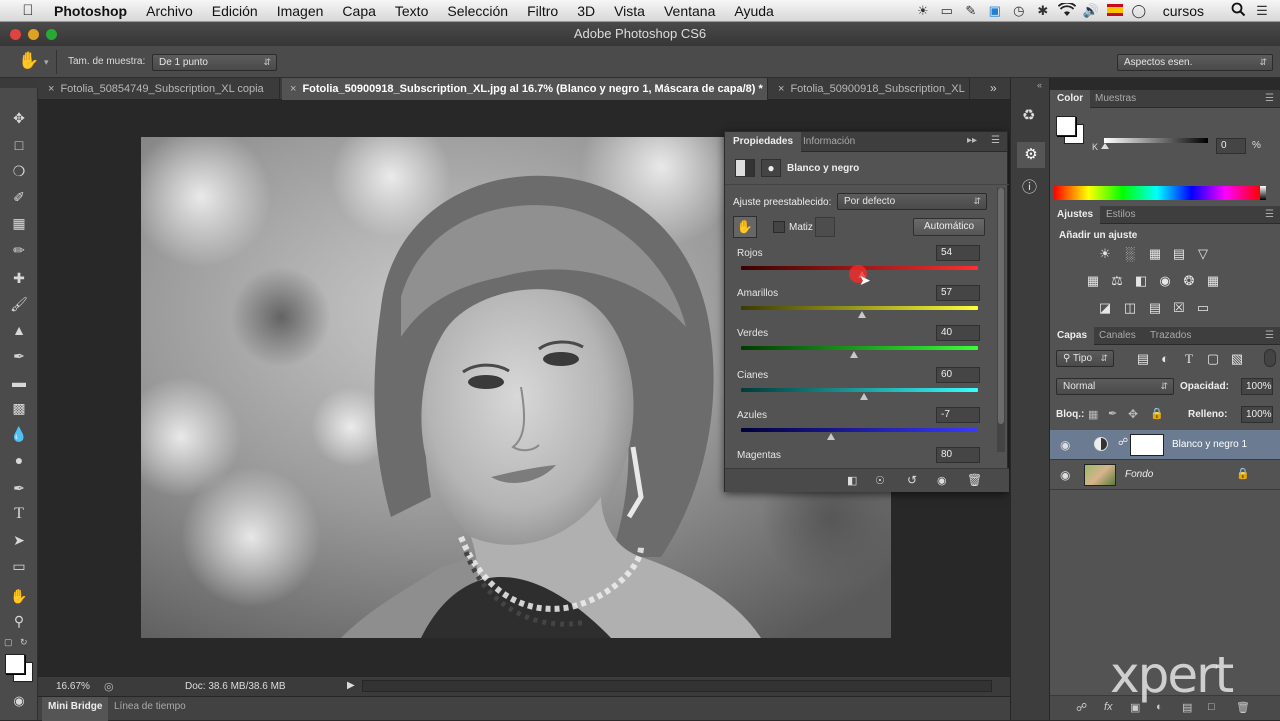 The image size is (1280, 721). What do you see at coordinates (1031, 155) in the screenshot?
I see `properties-panel-icon: ⚙` at bounding box center [1031, 155].